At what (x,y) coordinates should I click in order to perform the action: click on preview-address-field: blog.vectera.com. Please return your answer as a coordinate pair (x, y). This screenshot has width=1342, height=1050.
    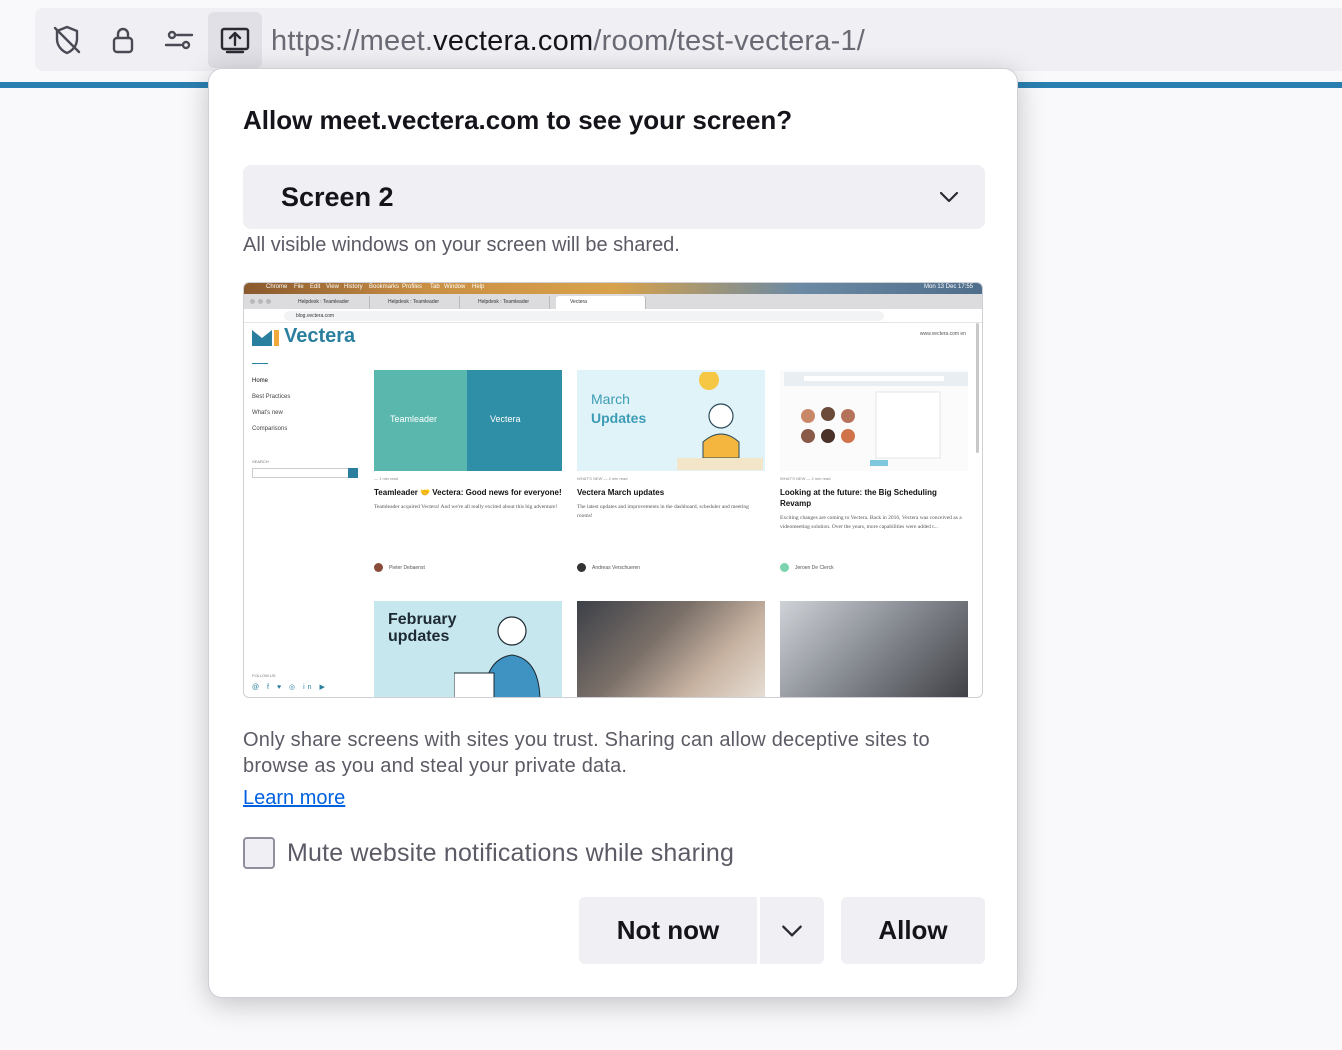
    Looking at the image, I should click on (584, 316).